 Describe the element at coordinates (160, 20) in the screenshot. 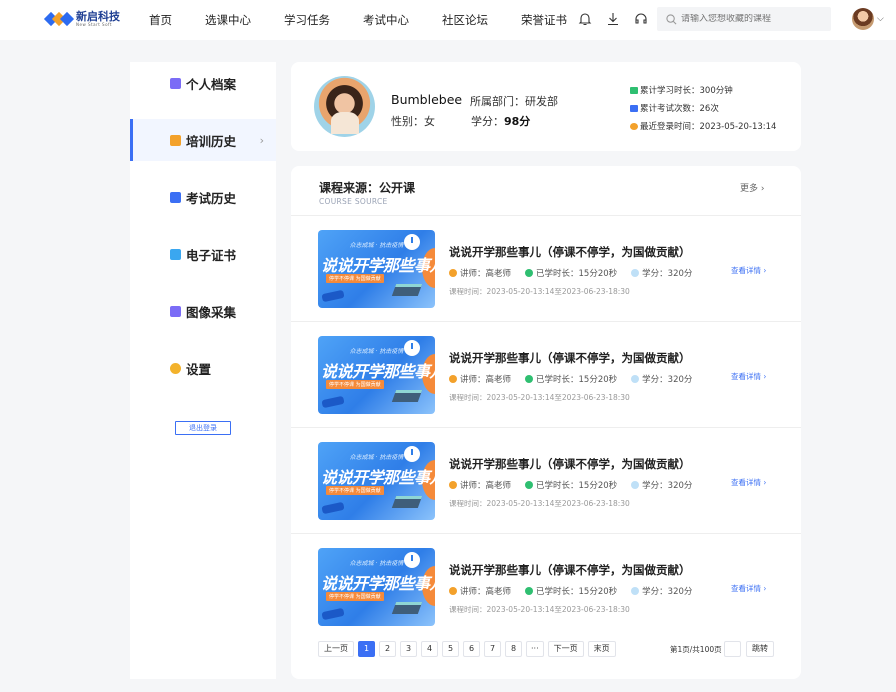

I see `nav-home: 首页` at that location.